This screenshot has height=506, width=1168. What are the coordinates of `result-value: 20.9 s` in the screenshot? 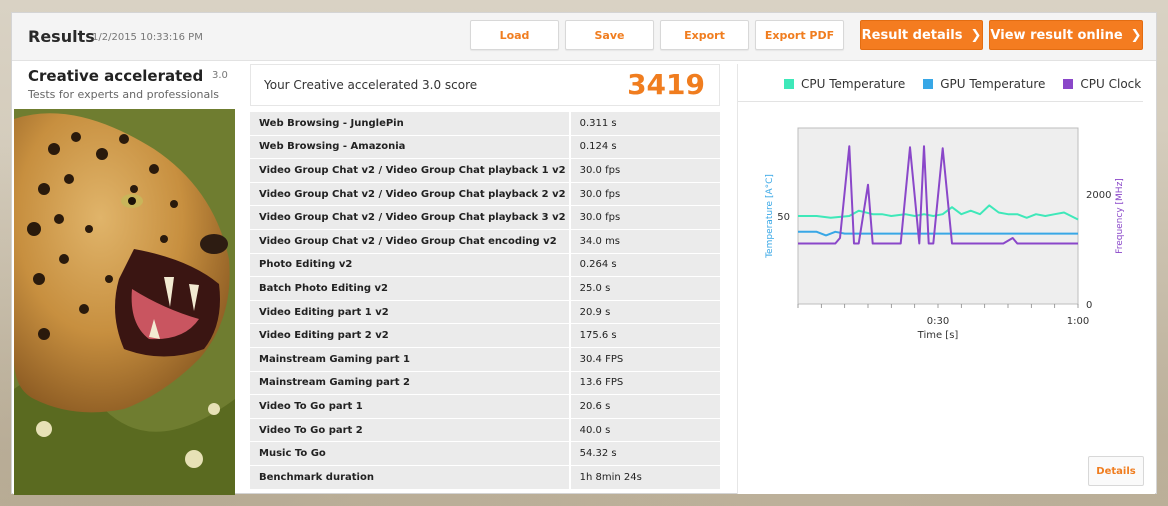 It's located at (645, 312).